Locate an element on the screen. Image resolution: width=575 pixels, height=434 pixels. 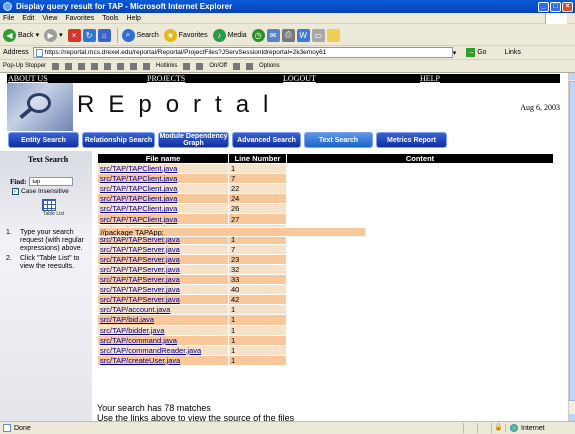
scroll-thumb is located at coordinates (572, 241).